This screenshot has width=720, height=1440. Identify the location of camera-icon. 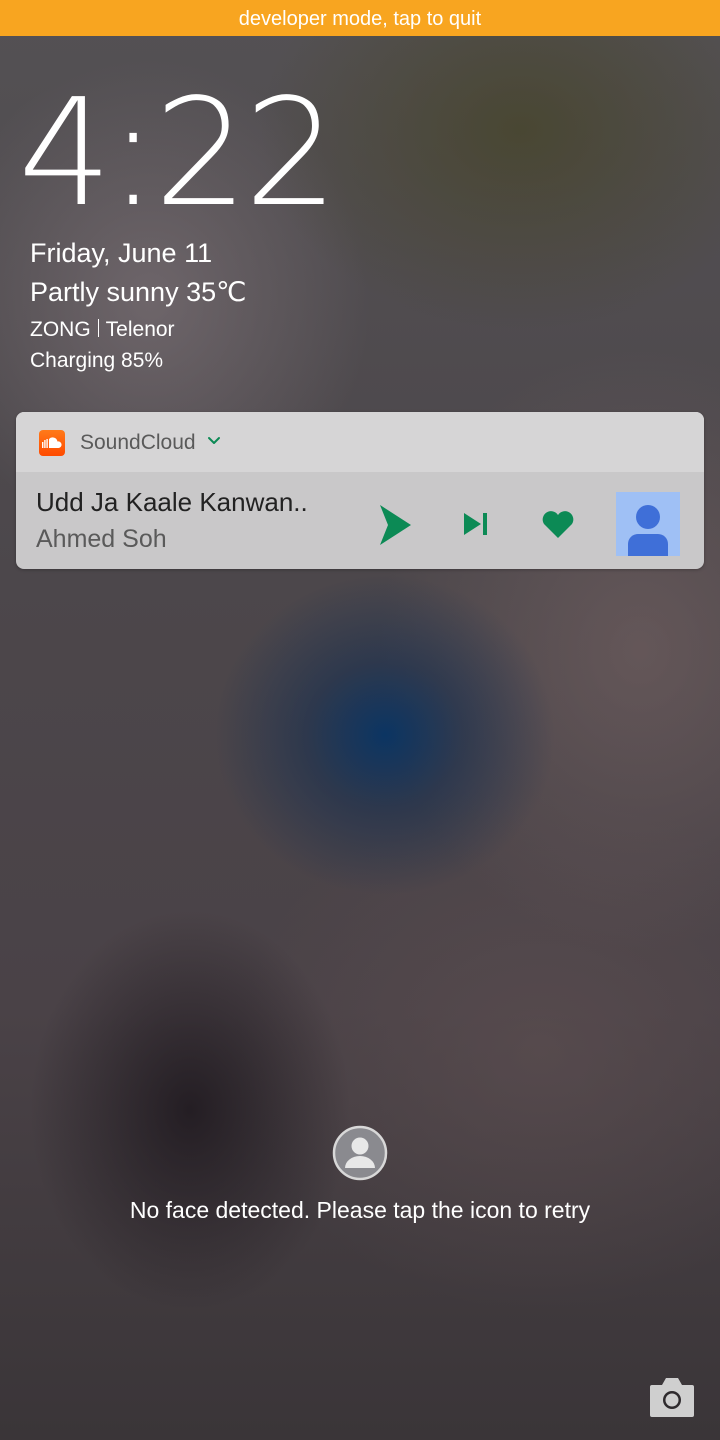
(672, 1397).